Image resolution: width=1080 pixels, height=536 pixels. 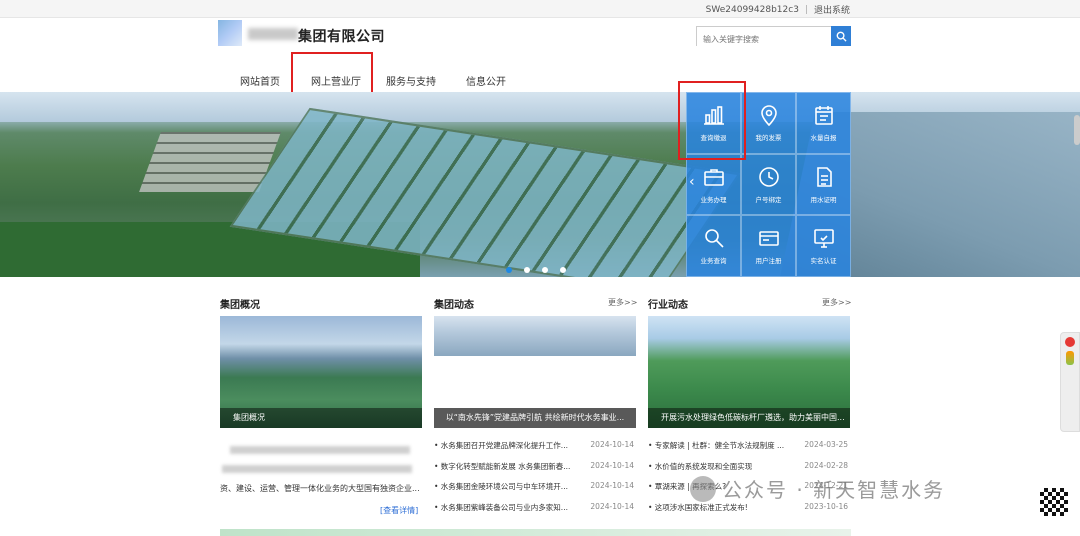 I want to click on tile-label: 实名认证, so click(x=823, y=261).